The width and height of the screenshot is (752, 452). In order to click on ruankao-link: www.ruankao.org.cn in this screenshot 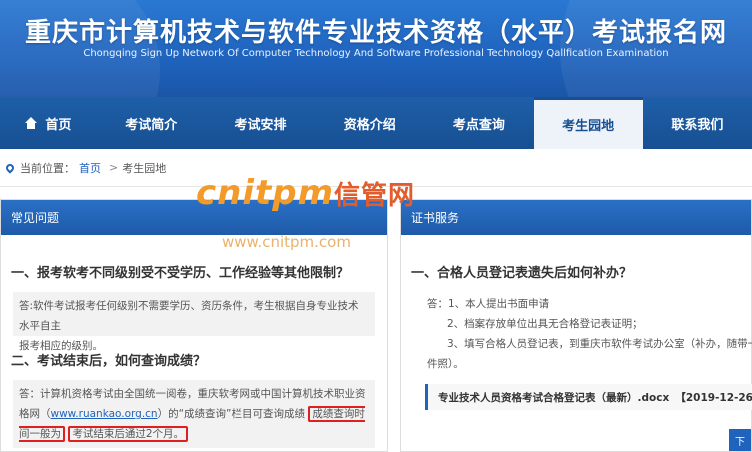, I will do `click(104, 414)`.